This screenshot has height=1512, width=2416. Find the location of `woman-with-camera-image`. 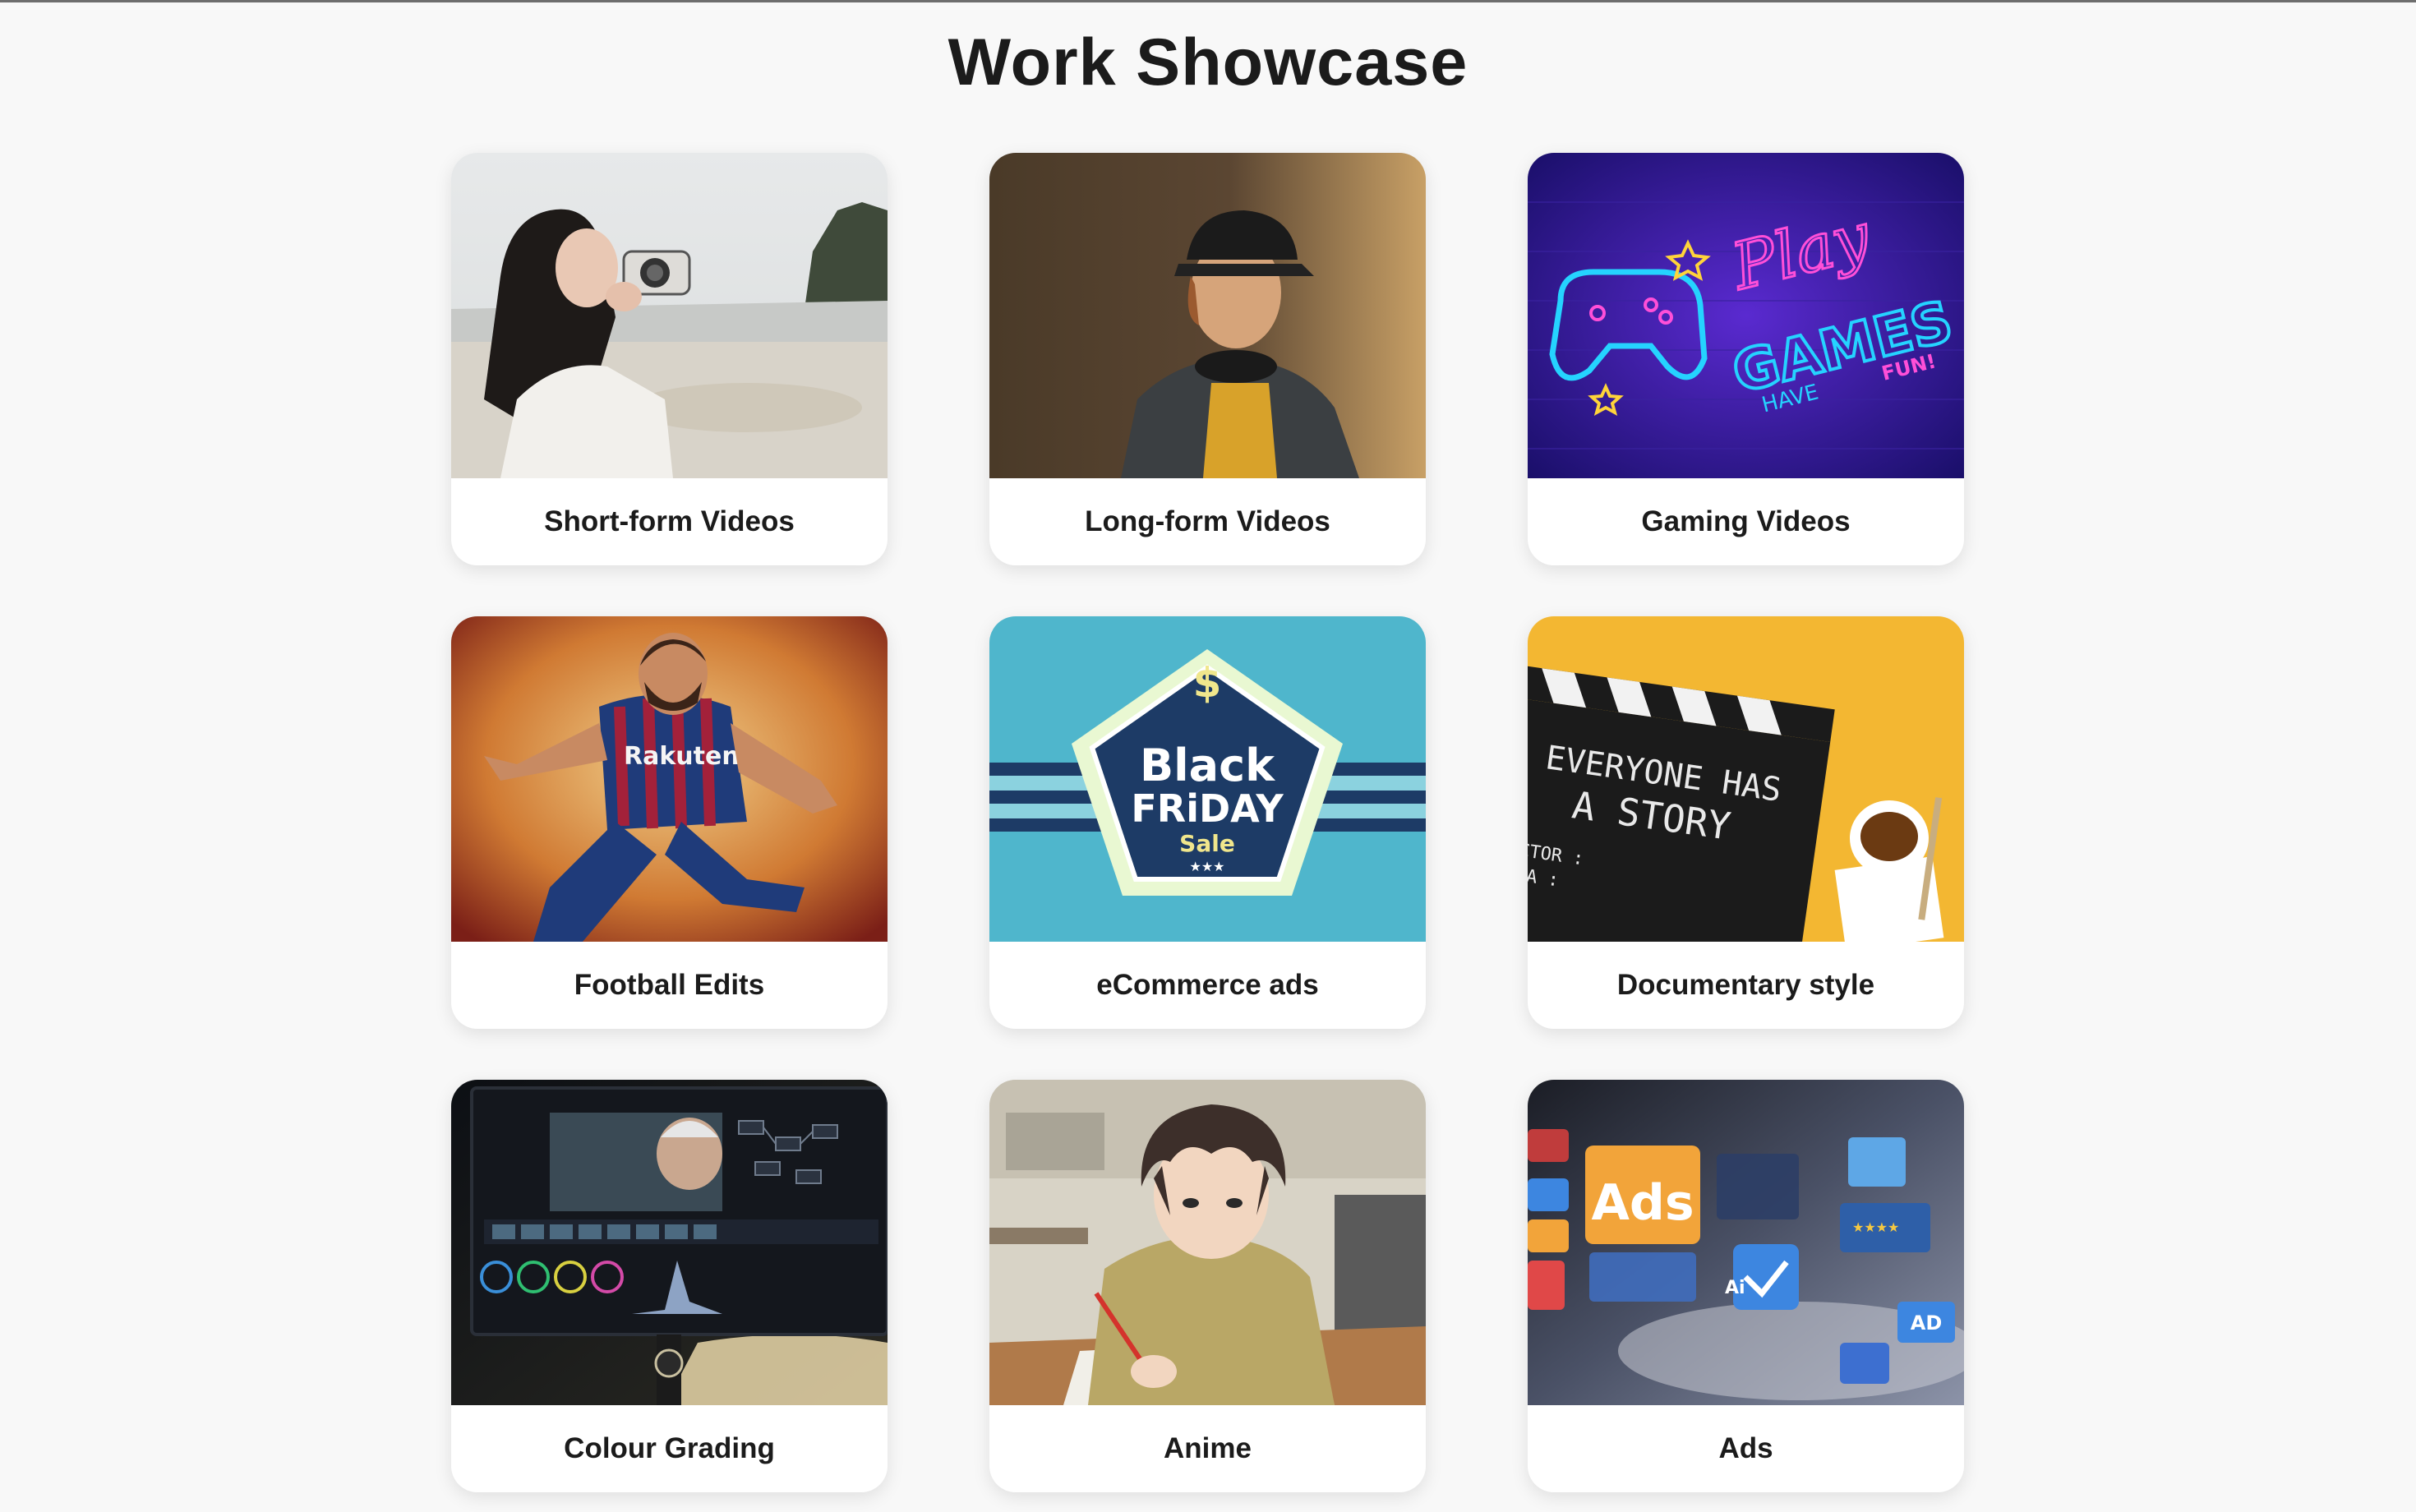

woman-with-camera-image is located at coordinates (670, 315).